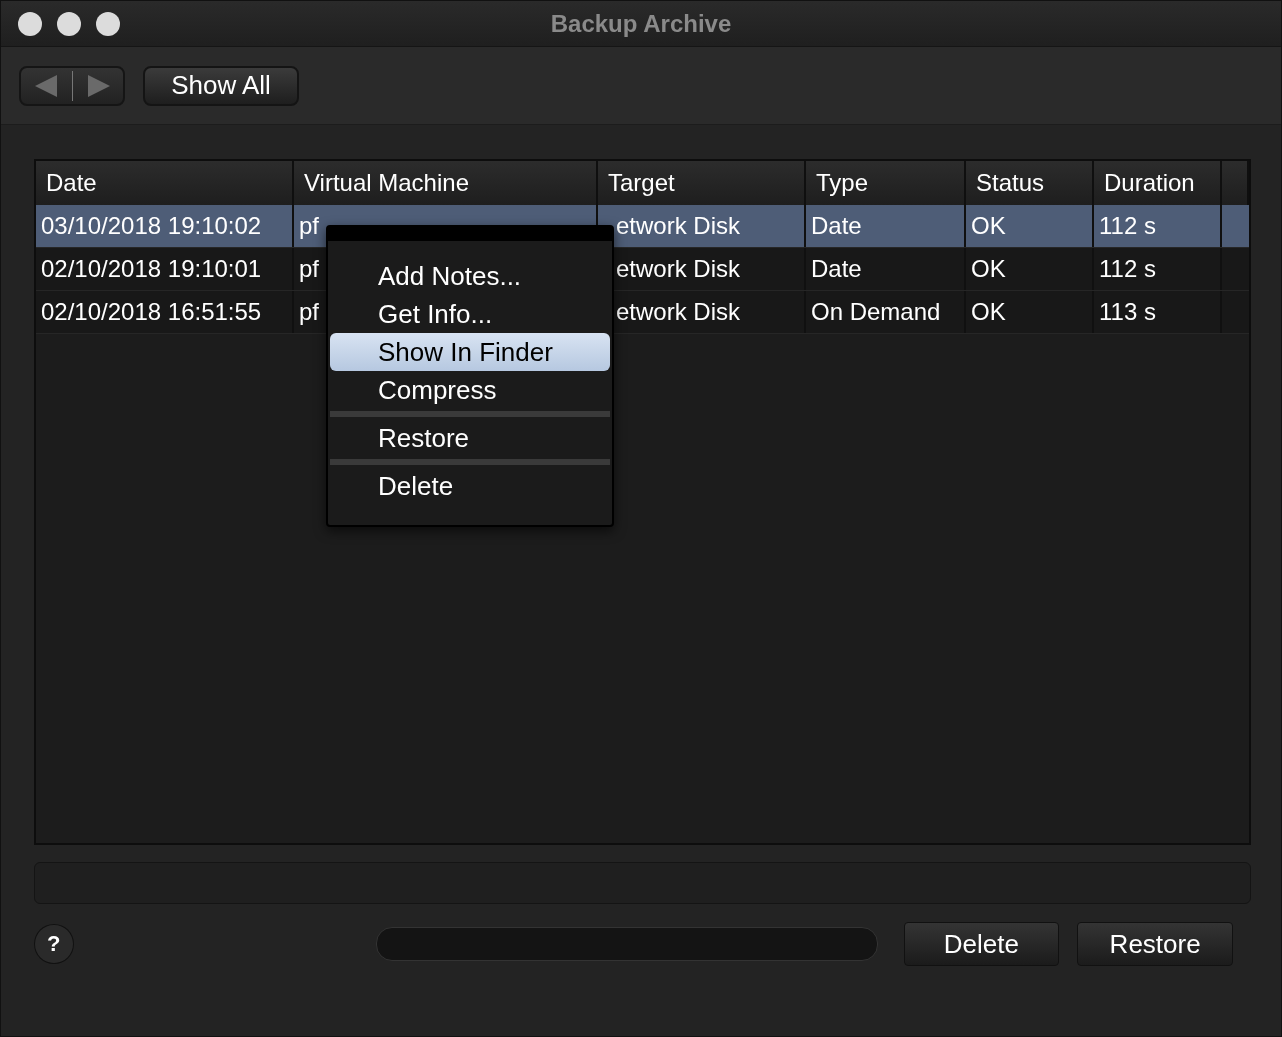 This screenshot has width=1282, height=1037. What do you see at coordinates (1155, 944) in the screenshot?
I see `restore-button: Restore` at bounding box center [1155, 944].